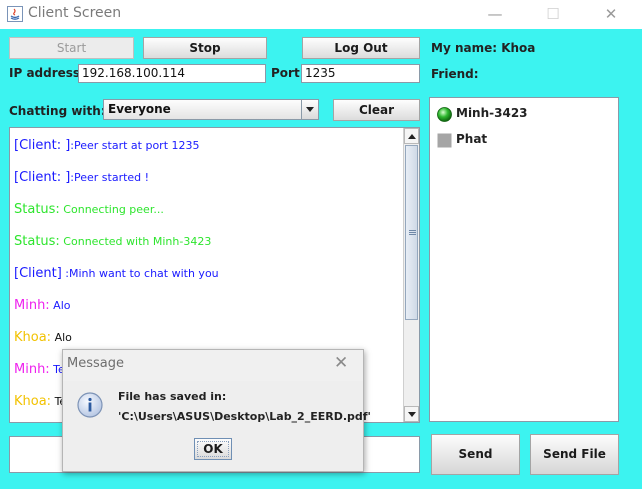 The height and width of the screenshot is (489, 642). Describe the element at coordinates (492, 113) in the screenshot. I see `friend-name: Minh-3423` at that location.